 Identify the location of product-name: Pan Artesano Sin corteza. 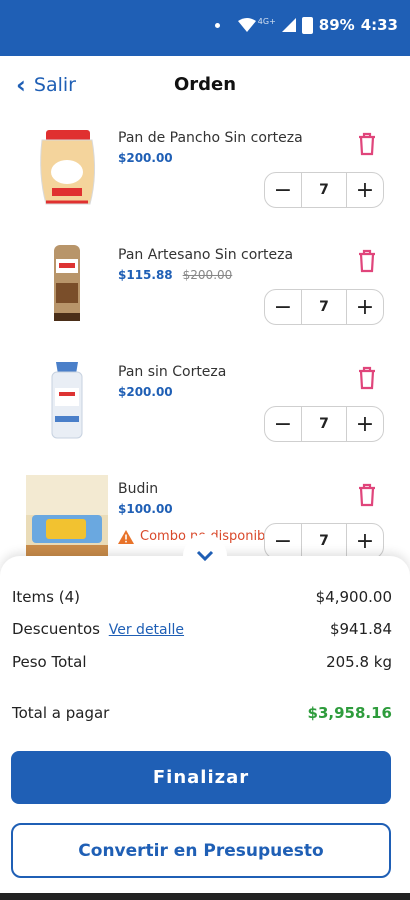
(206, 255).